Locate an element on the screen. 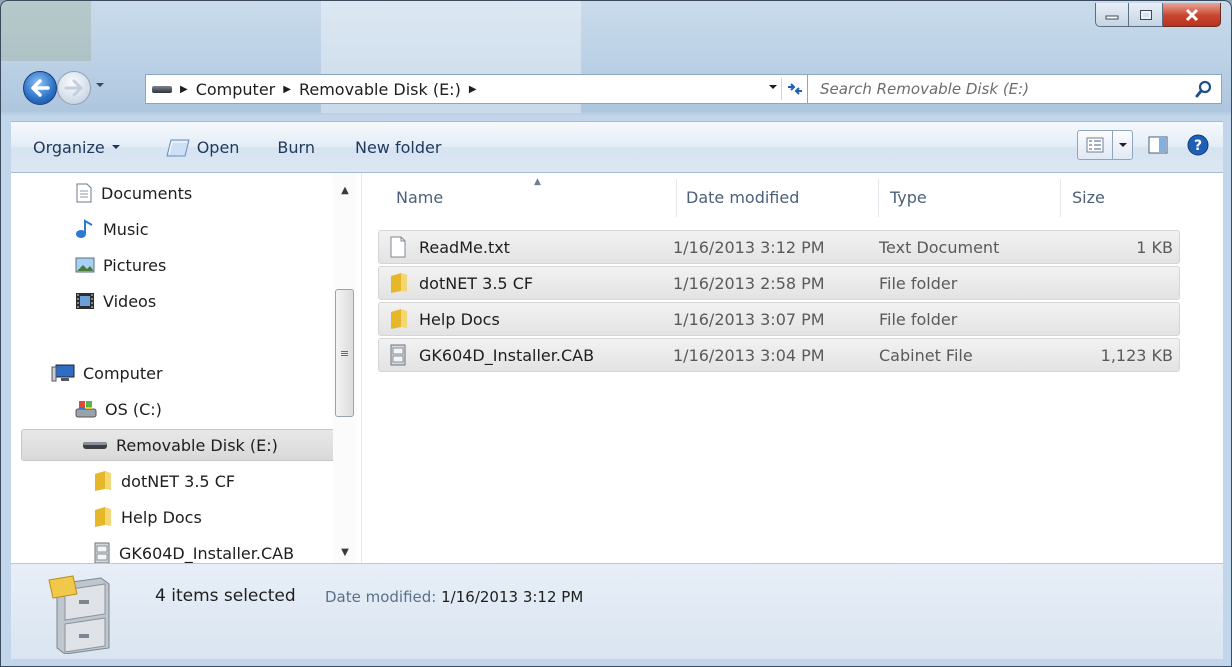  file-row-help-docs: Help Docs 1/16/2013 3:07 PM File folder is located at coordinates (779, 319).